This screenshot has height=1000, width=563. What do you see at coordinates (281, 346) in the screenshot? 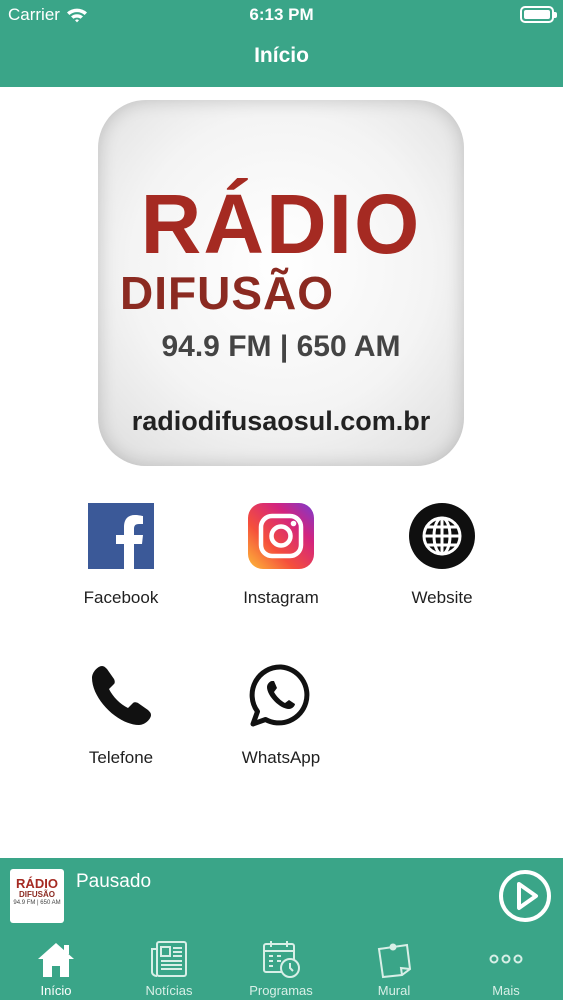
I see `logo-frequencies: 94.9 FM | 650 AM` at bounding box center [281, 346].